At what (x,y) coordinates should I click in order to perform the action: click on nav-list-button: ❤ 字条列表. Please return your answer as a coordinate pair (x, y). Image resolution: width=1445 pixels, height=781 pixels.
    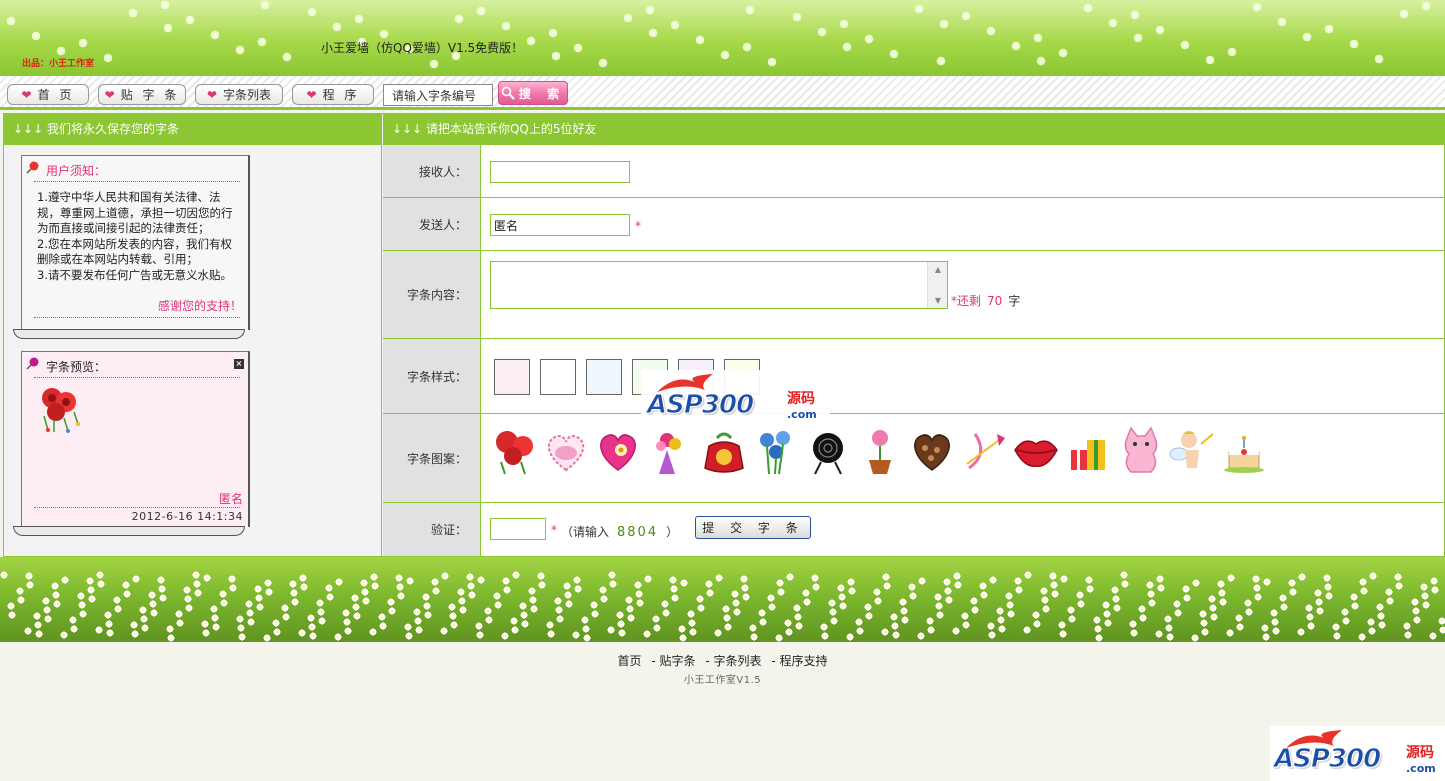
    Looking at the image, I should click on (239, 94).